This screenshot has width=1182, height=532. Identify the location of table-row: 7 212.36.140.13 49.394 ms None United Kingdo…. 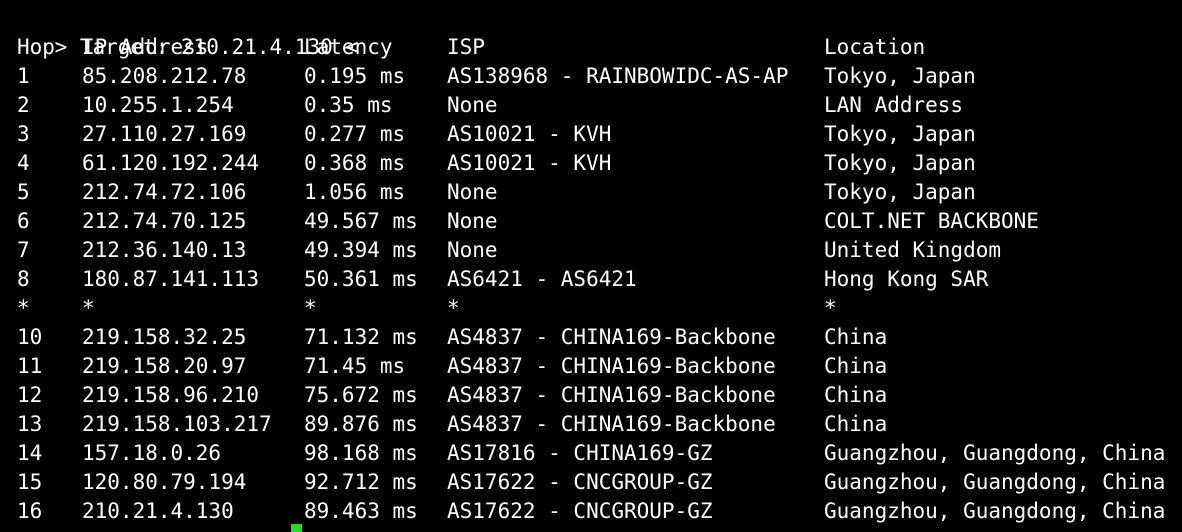
(591, 250).